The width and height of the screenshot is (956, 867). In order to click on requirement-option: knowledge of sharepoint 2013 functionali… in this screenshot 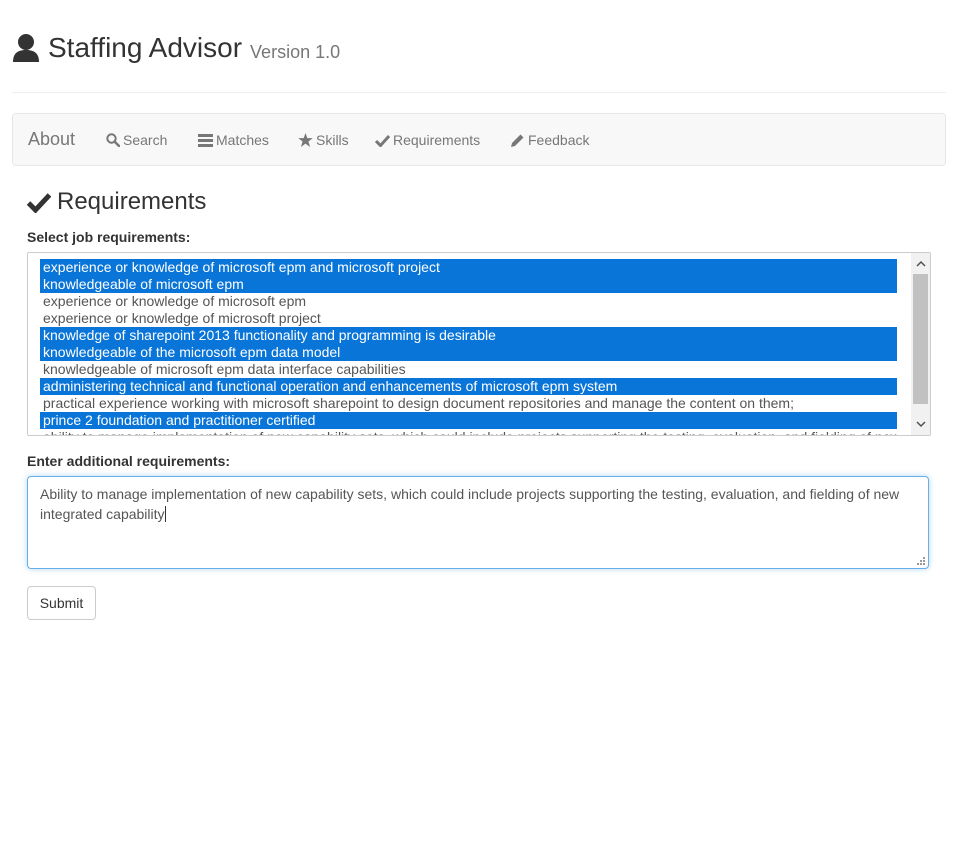, I will do `click(468, 335)`.